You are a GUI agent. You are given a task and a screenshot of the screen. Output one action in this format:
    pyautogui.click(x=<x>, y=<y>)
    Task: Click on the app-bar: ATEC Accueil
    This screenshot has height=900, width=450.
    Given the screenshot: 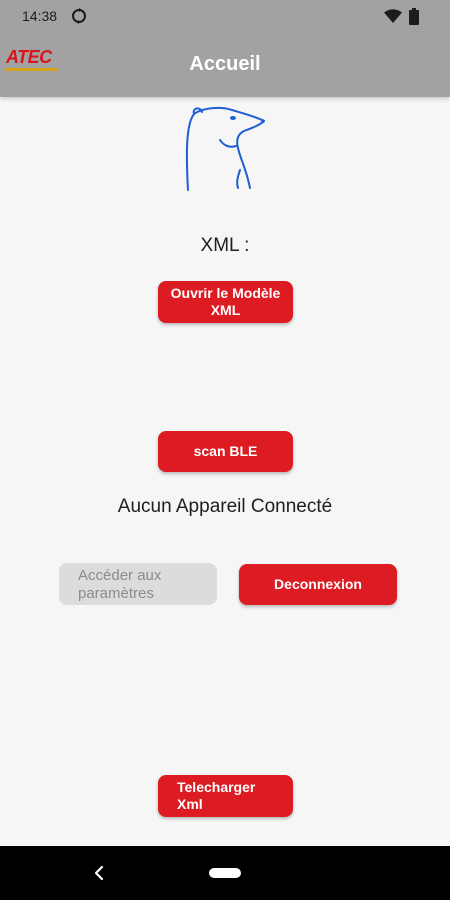 What is the action you would take?
    pyautogui.click(x=225, y=65)
    